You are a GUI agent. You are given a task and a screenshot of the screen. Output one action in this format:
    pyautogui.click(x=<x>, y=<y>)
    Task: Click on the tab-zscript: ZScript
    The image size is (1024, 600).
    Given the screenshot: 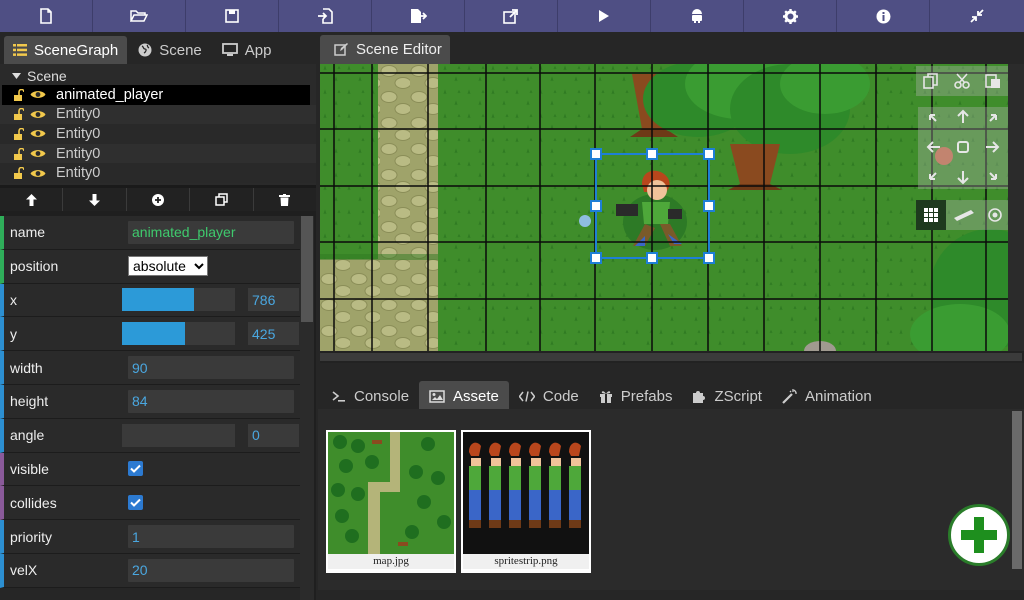 What is the action you would take?
    pyautogui.click(x=727, y=396)
    